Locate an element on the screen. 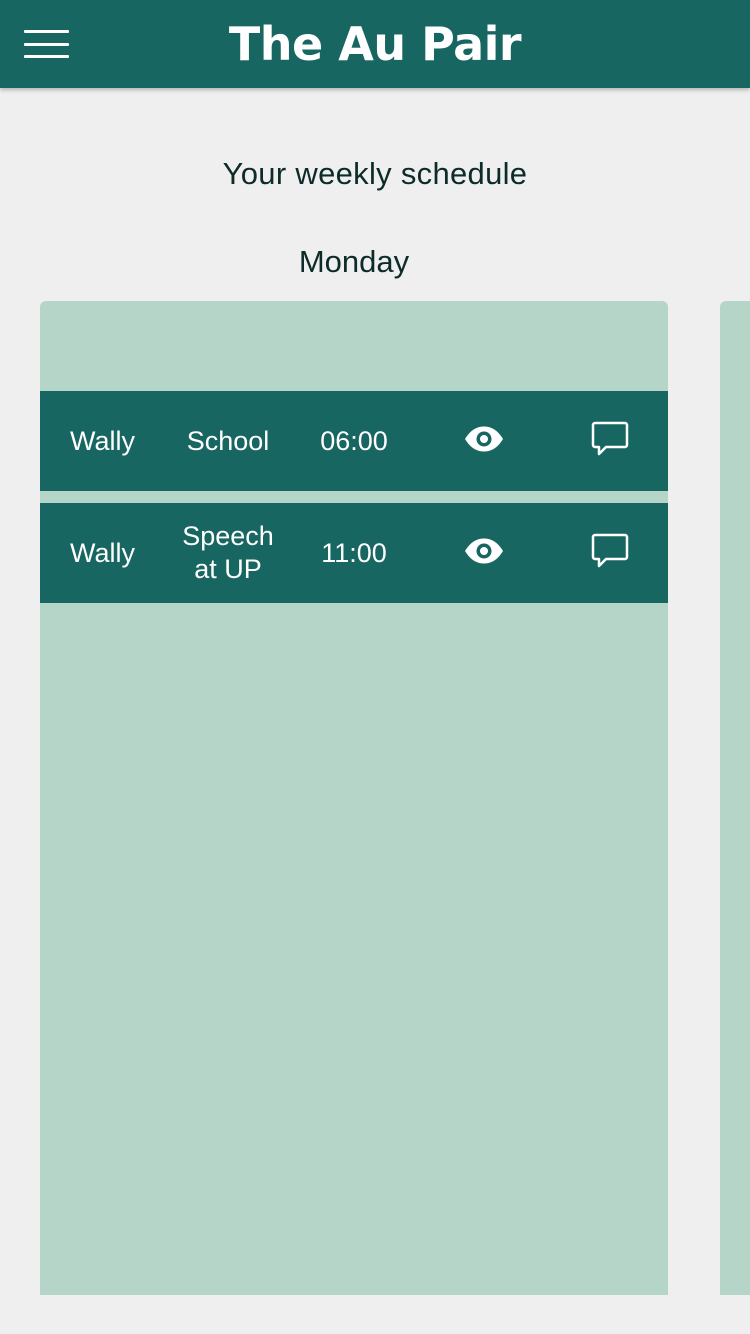 Image resolution: width=750 pixels, height=1334 pixels. day-title: Monday is located at coordinates (354, 261).